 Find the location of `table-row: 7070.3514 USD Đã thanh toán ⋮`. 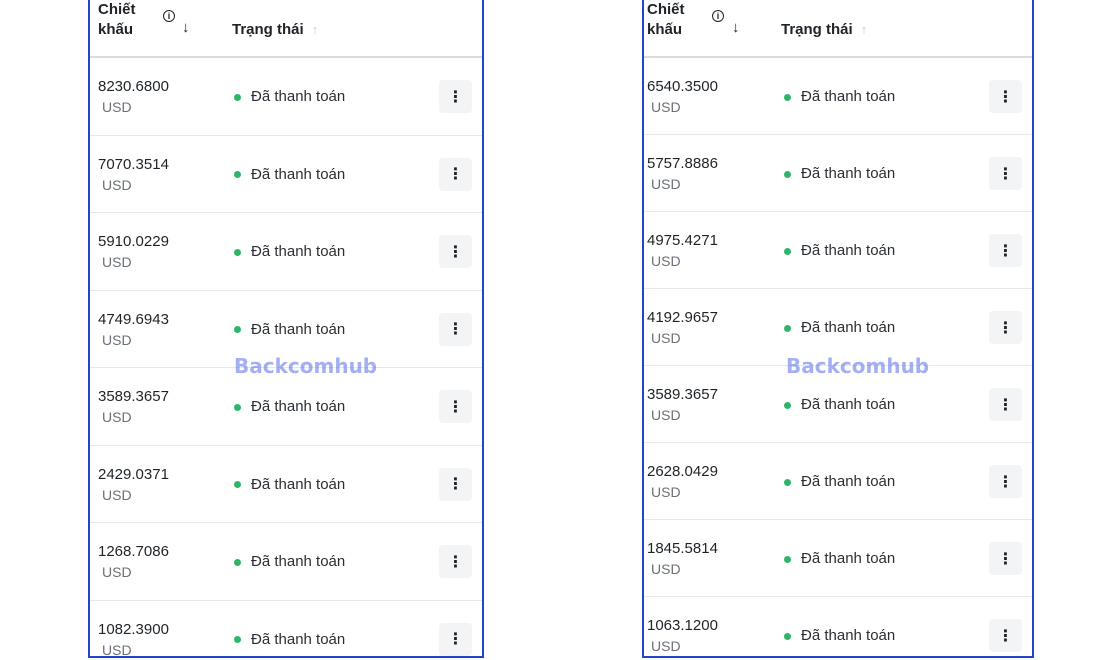

table-row: 7070.3514 USD Đã thanh toán ⋮ is located at coordinates (286, 174).